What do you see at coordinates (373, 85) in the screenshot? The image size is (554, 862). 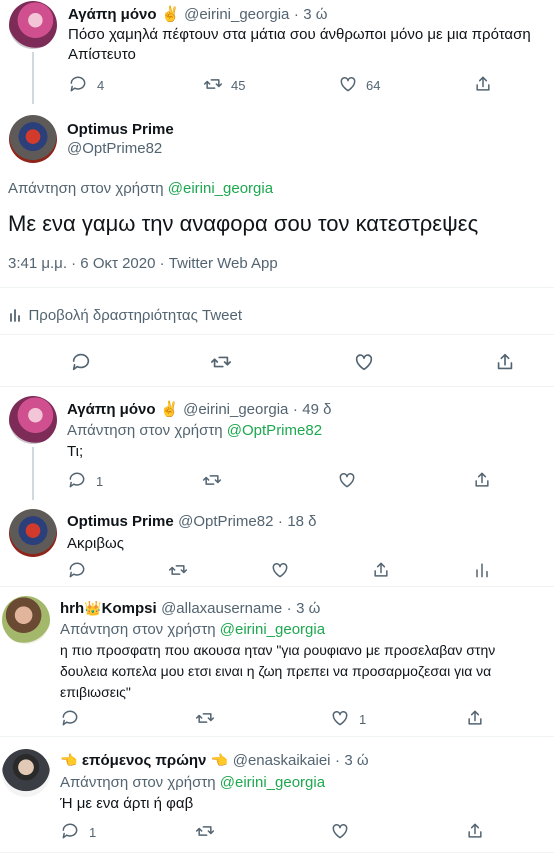 I see `like-count: 64` at bounding box center [373, 85].